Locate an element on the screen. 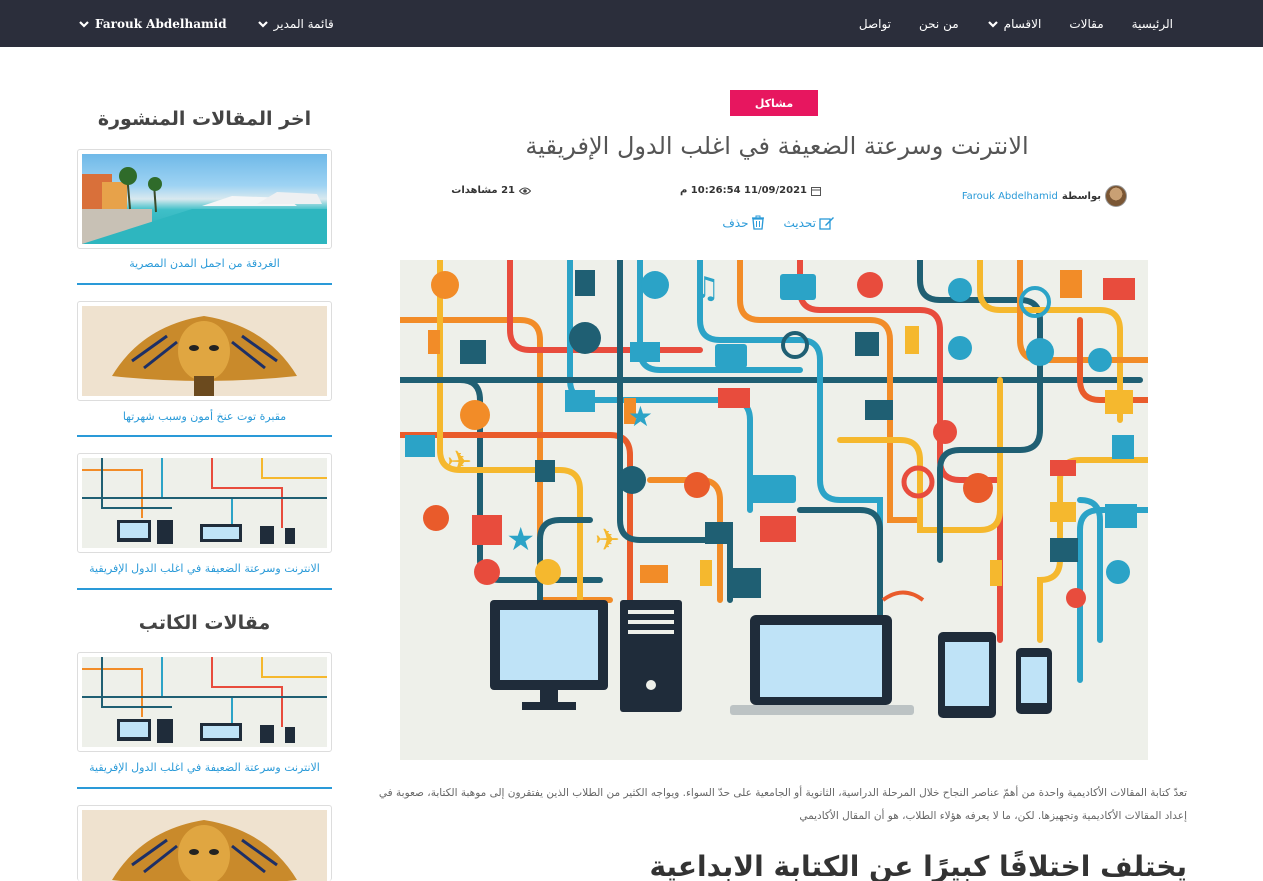  hurghada-thumbnail is located at coordinates (204, 199).